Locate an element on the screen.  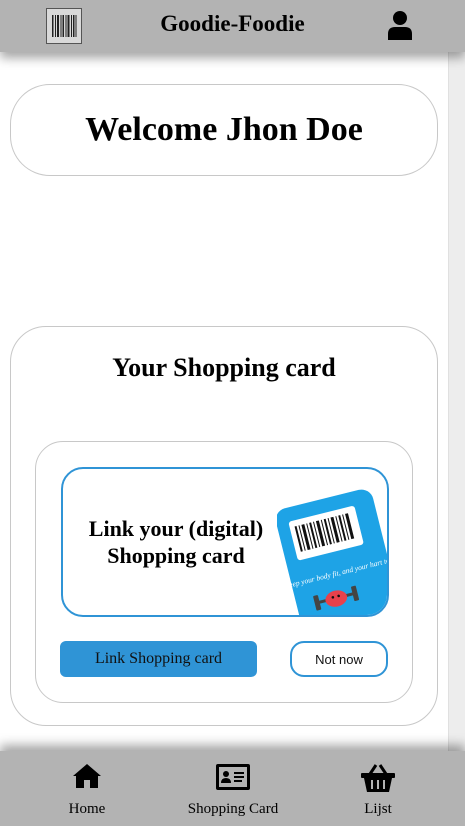
nav-item-shopping-card: Shopping Card is located at coordinates (233, 788).